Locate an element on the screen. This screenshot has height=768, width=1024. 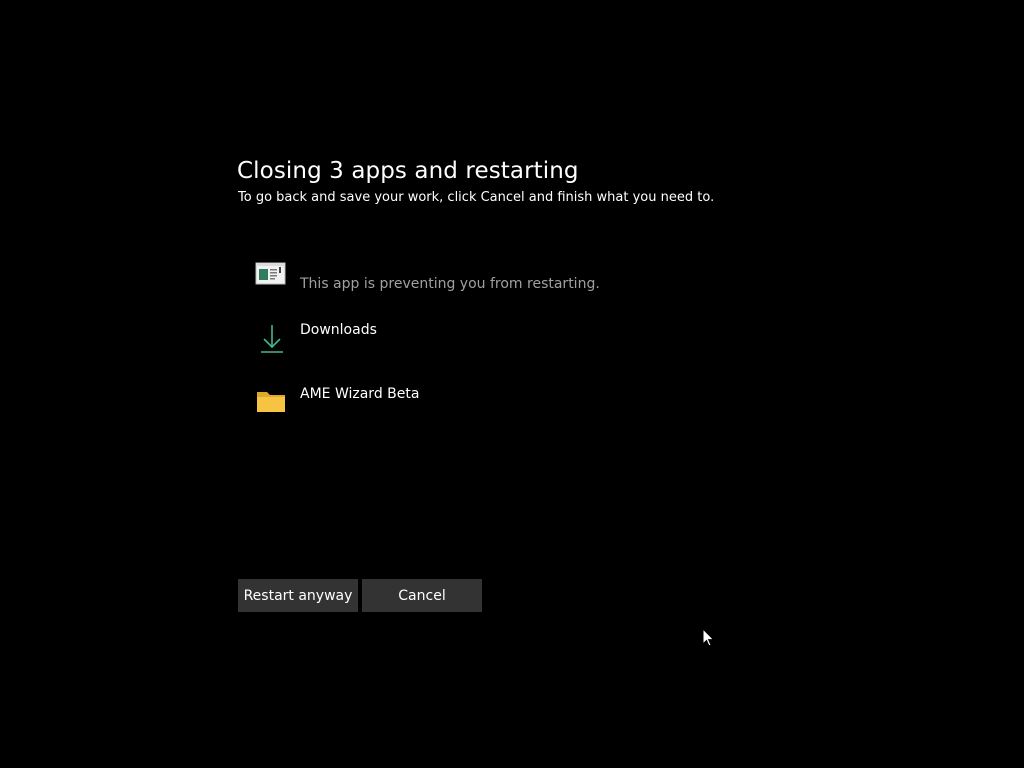
mouse-pointer-icon is located at coordinates (709, 637).